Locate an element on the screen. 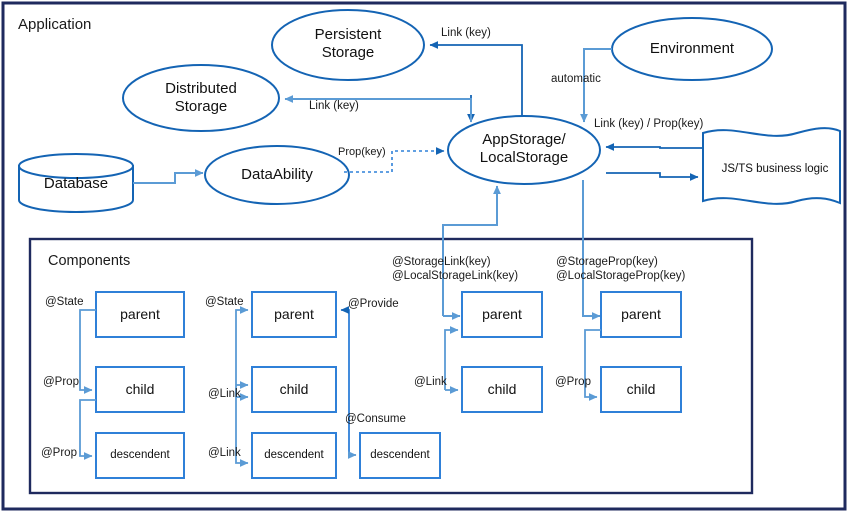 This screenshot has width=848, height=512. edge-g1-state-to-child is located at coordinates (87, 351).